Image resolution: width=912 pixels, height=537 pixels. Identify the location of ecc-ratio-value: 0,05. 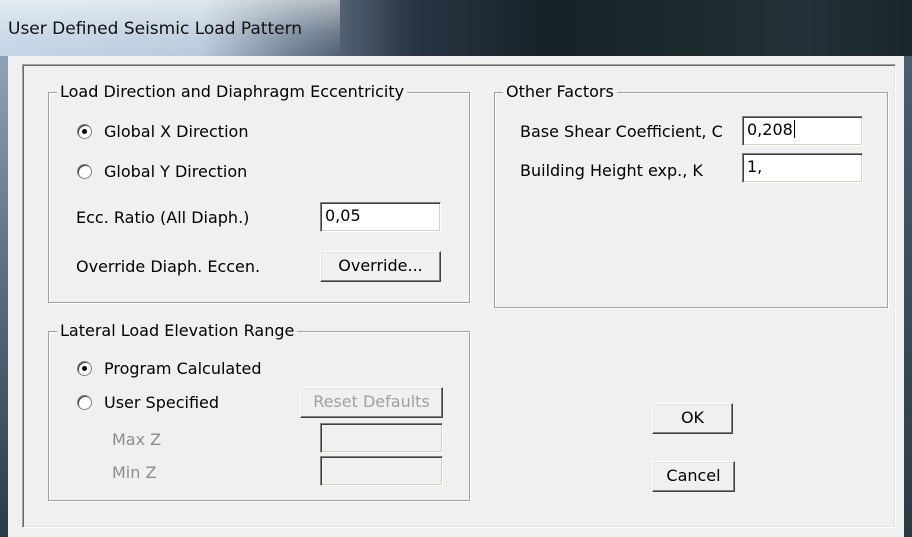
(343, 215).